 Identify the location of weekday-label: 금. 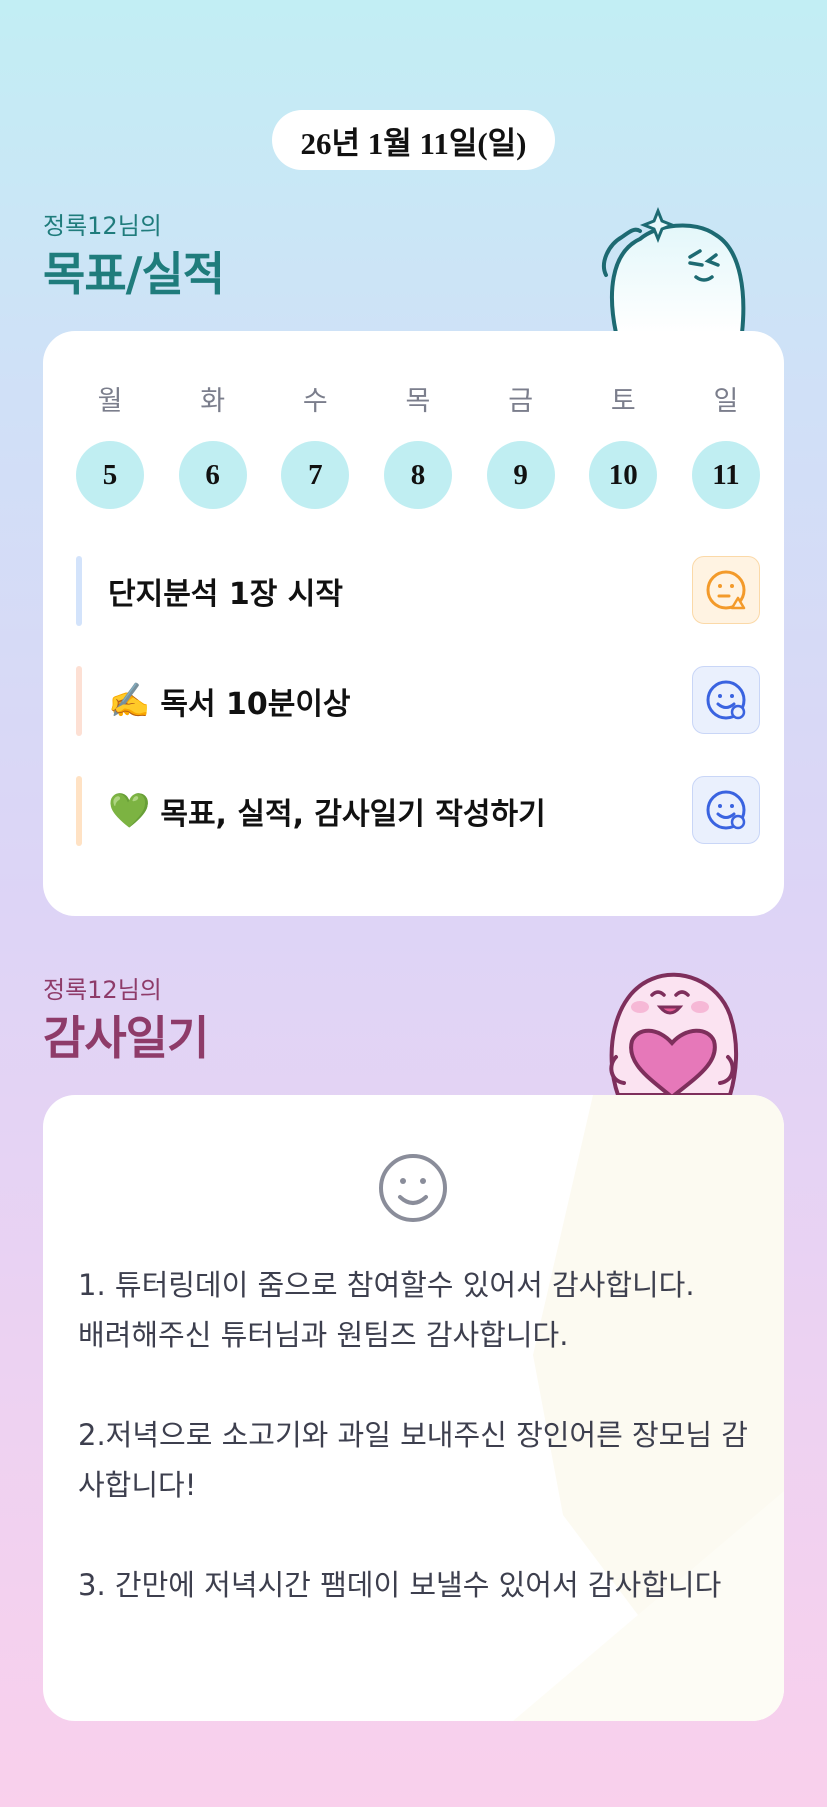
(521, 401).